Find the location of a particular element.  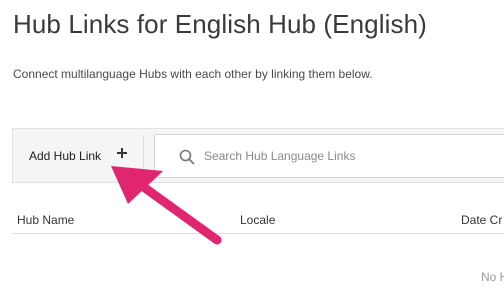

column-header-locale: Locale is located at coordinates (257, 220).